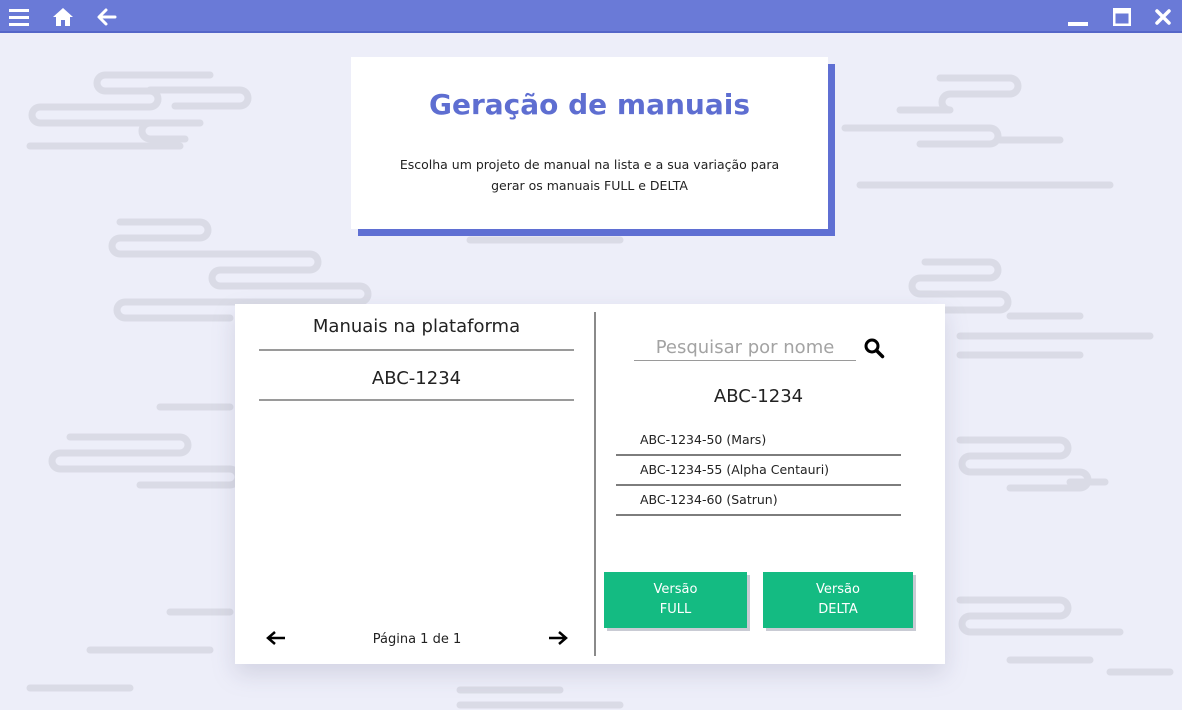  What do you see at coordinates (838, 600) in the screenshot?
I see `delta-version-button: Versão DELTA` at bounding box center [838, 600].